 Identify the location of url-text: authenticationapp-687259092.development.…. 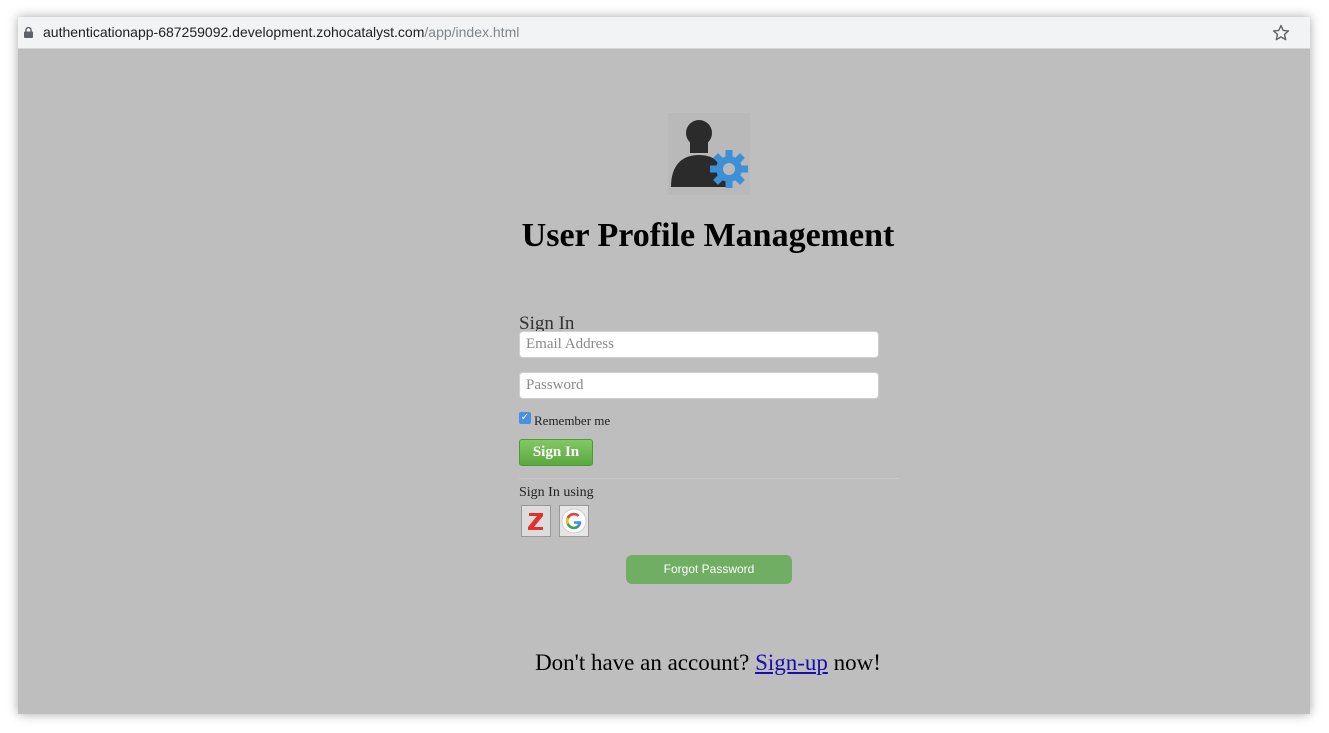
(281, 32).